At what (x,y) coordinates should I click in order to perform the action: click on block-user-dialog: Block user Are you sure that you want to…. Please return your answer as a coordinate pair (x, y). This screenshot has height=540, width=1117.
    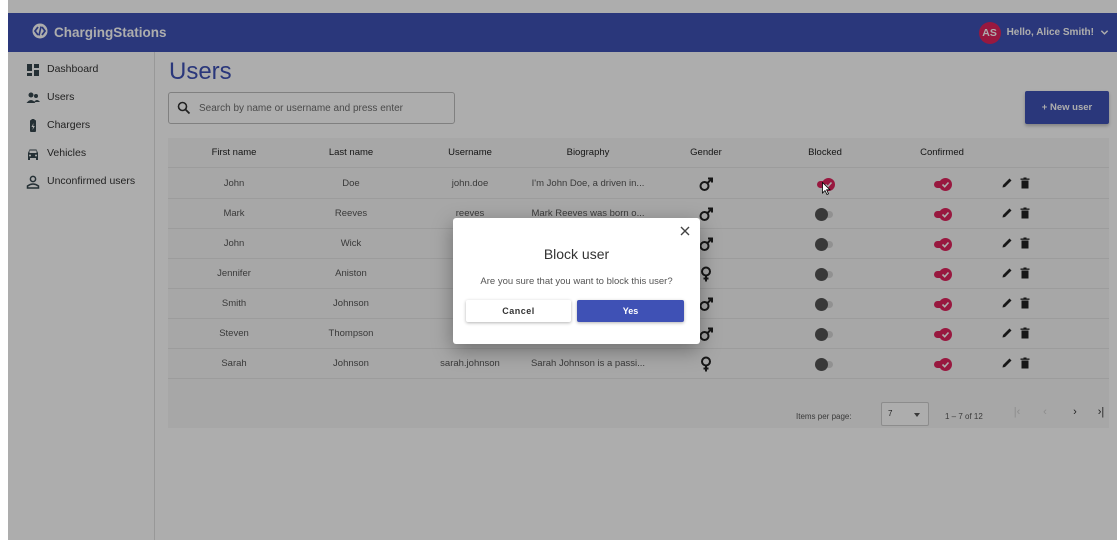
    Looking at the image, I should click on (576, 281).